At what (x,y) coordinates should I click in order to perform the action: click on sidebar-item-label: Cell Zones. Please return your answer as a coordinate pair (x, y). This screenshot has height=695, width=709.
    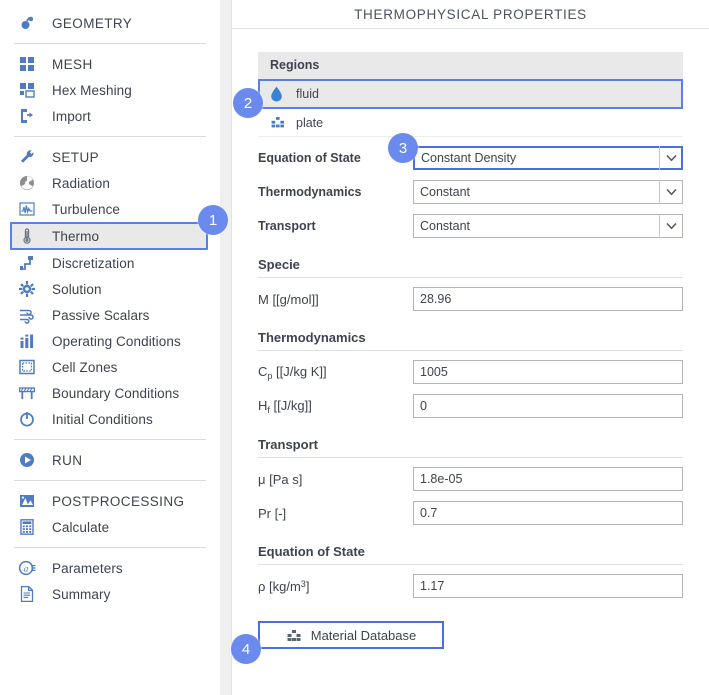
    Looking at the image, I should click on (85, 367).